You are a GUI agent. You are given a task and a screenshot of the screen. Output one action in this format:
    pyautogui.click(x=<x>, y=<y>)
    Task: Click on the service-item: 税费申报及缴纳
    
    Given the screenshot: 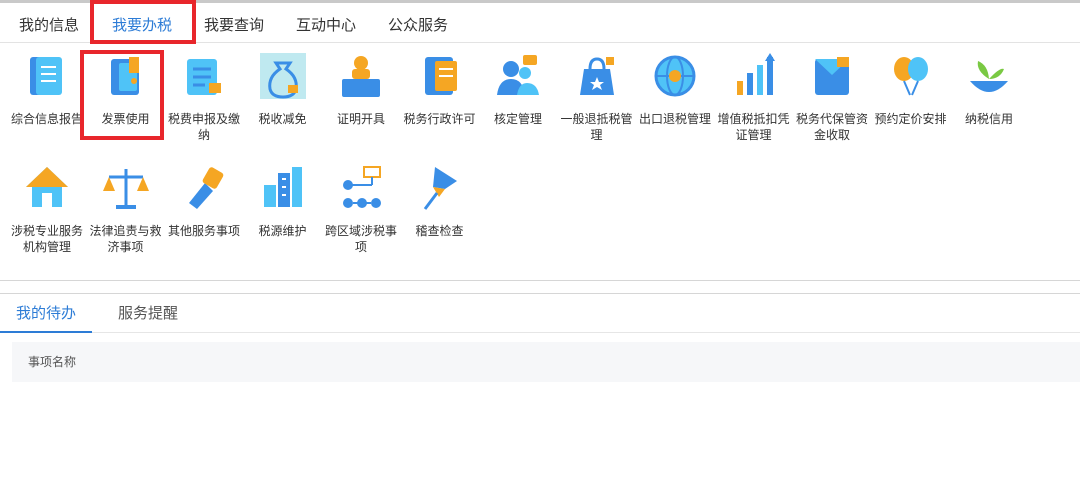 What is the action you would take?
    pyautogui.click(x=204, y=97)
    